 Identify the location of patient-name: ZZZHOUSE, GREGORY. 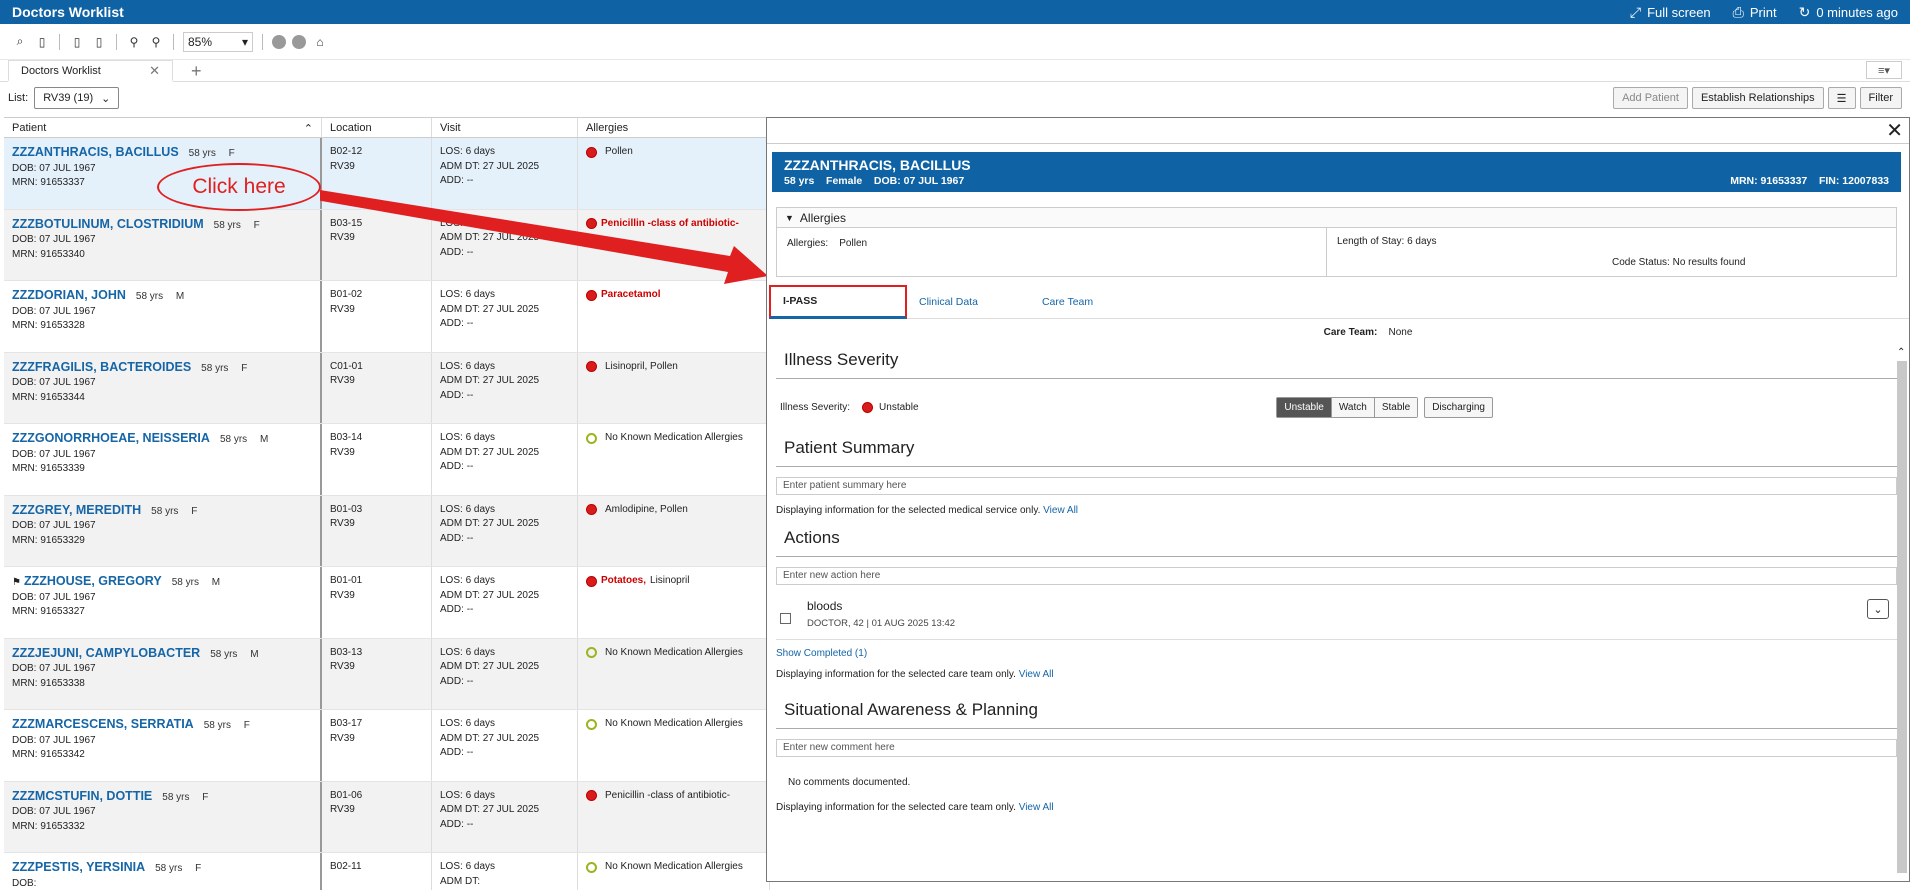
(93, 581).